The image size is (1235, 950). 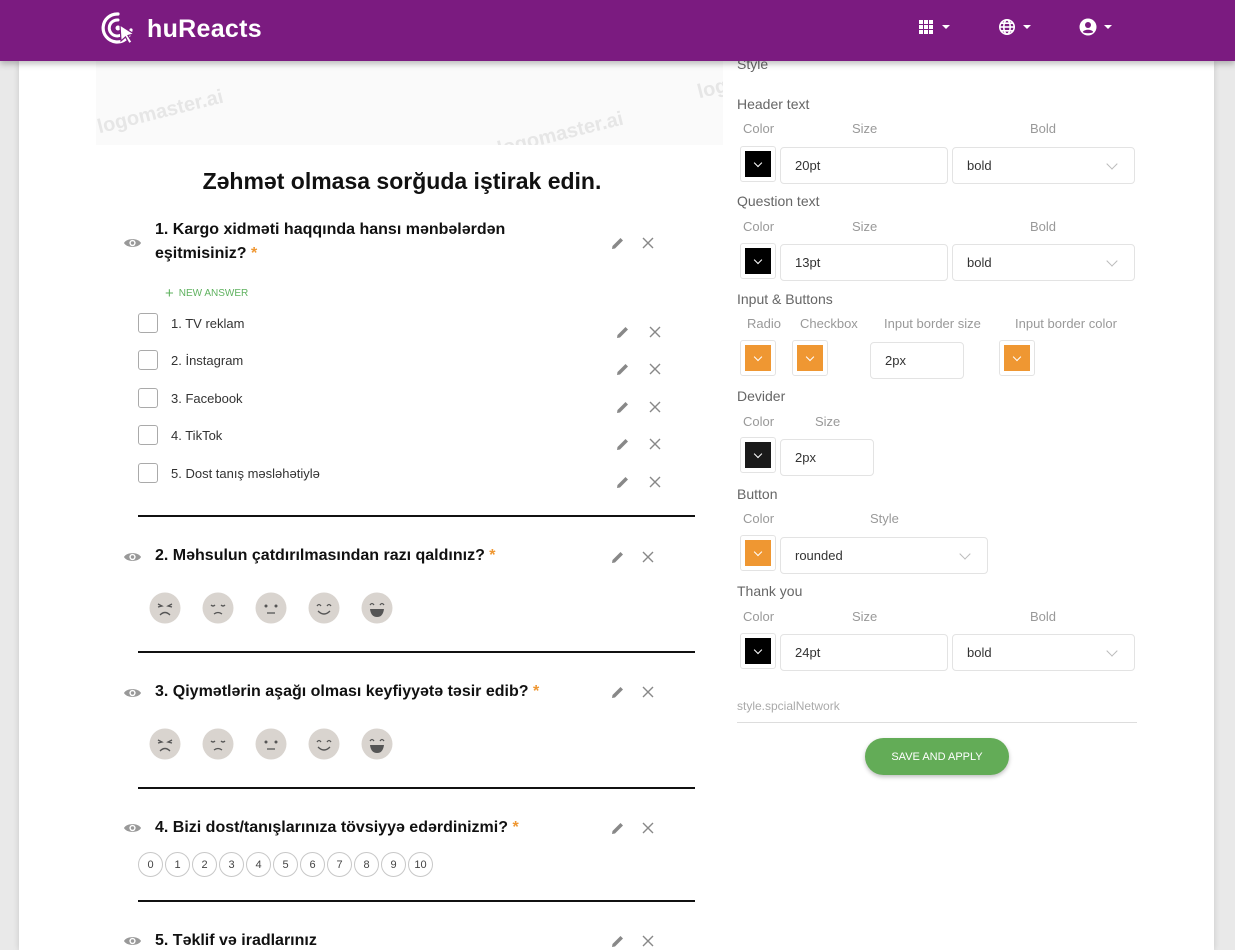 I want to click on question-bold-select: bold, so click(x=1043, y=262).